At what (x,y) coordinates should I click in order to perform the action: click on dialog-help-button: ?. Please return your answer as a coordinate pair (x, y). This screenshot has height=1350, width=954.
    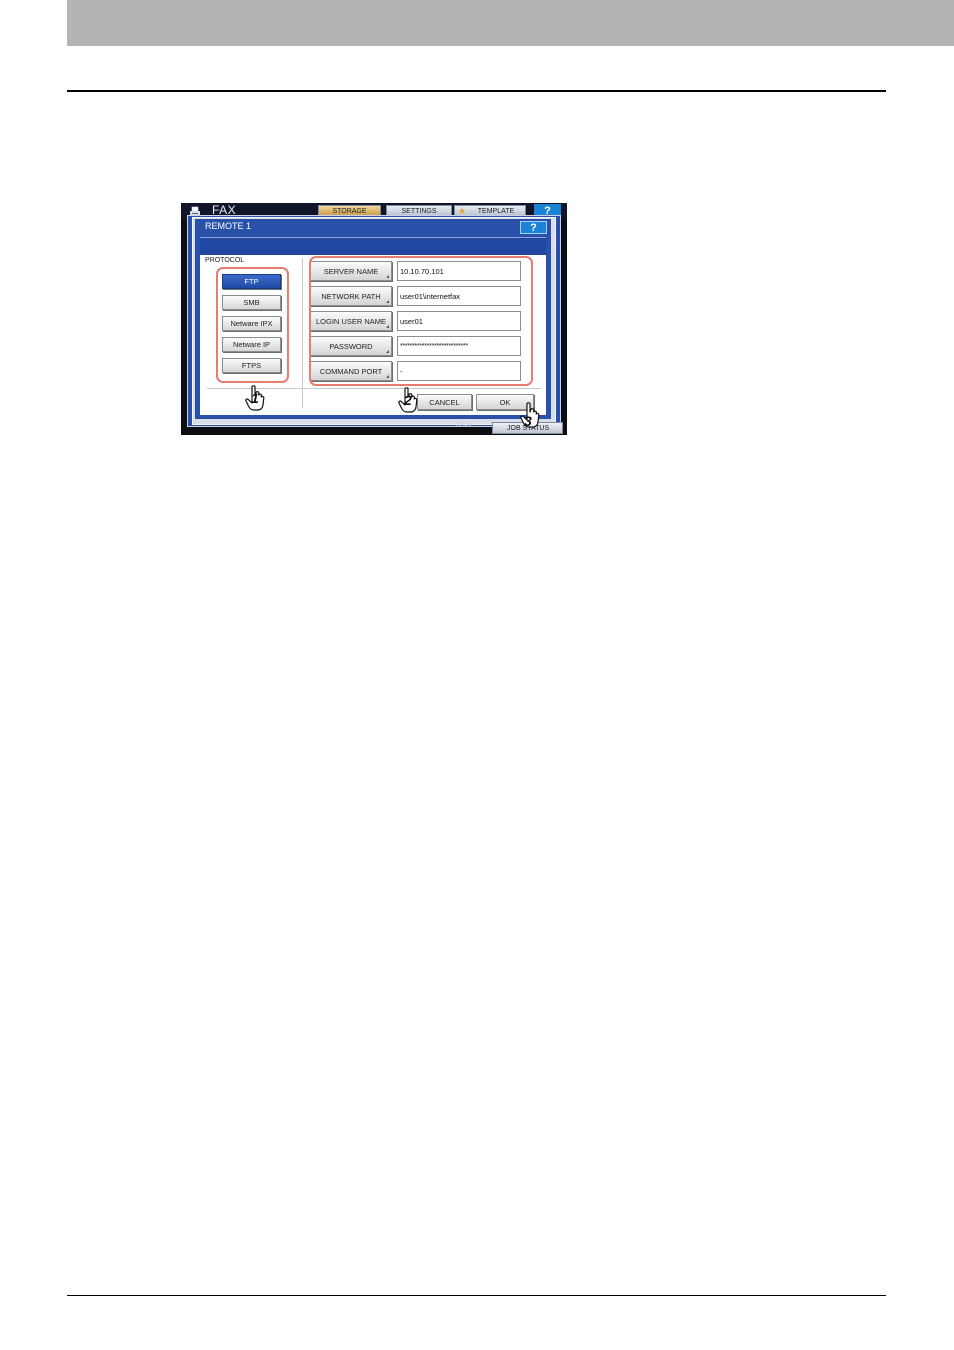
    Looking at the image, I should click on (533, 227).